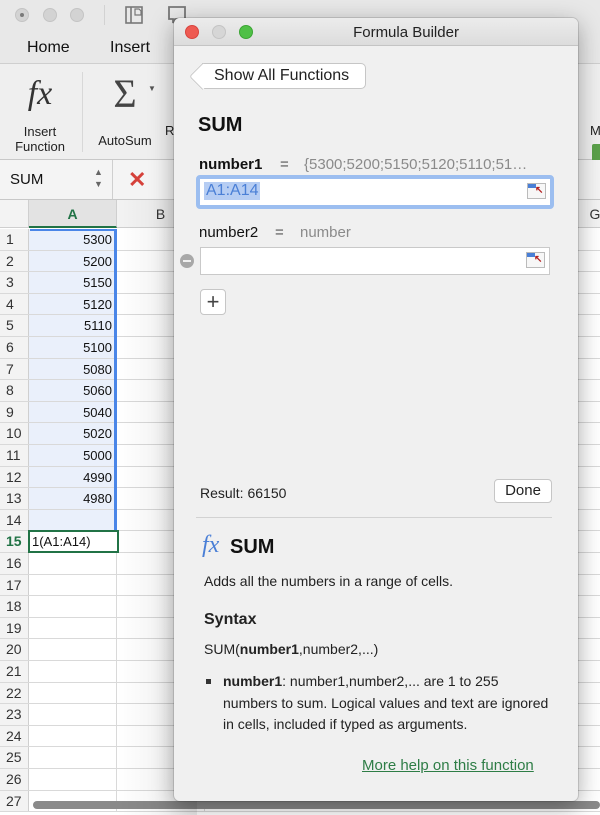  I want to click on row-header: 23, so click(14, 714).